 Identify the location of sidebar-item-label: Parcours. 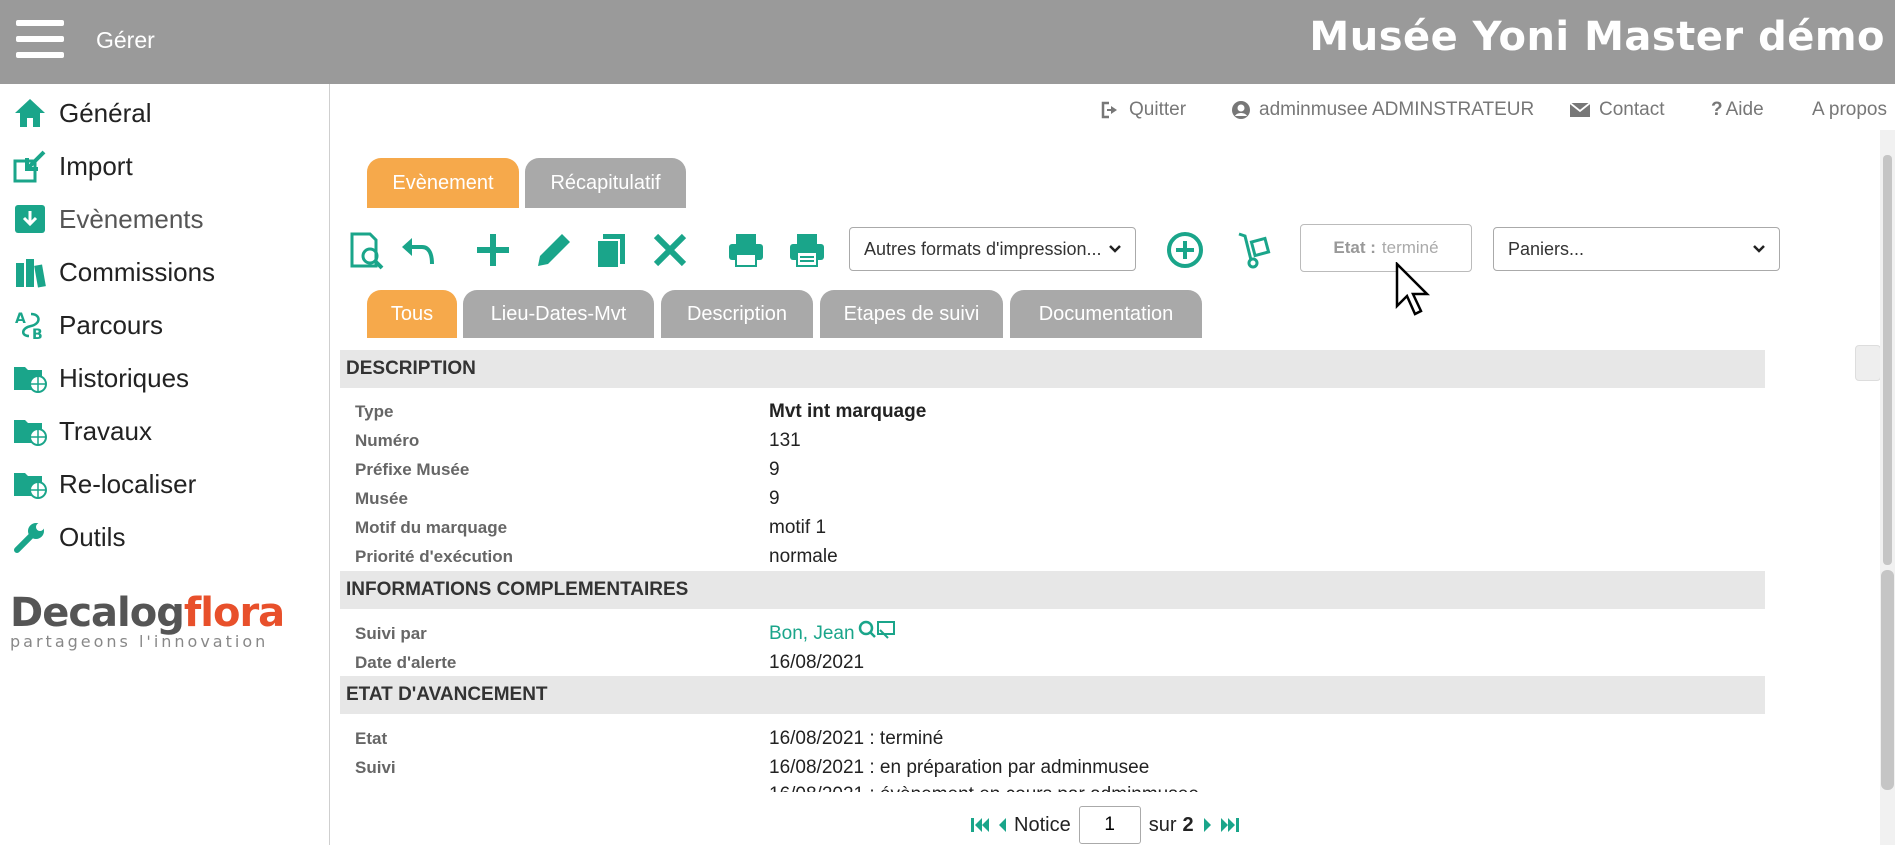
(111, 324).